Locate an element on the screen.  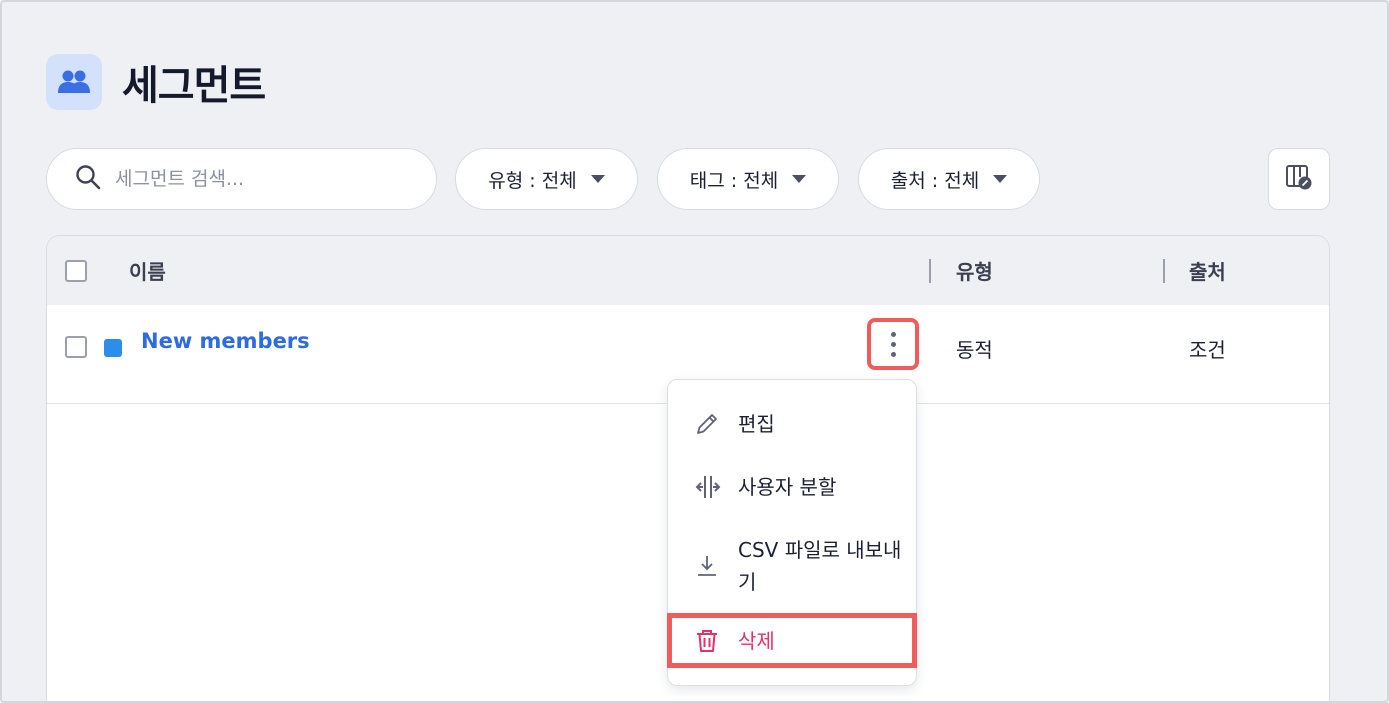
column-header-source: 출처 is located at coordinates (1207, 270).